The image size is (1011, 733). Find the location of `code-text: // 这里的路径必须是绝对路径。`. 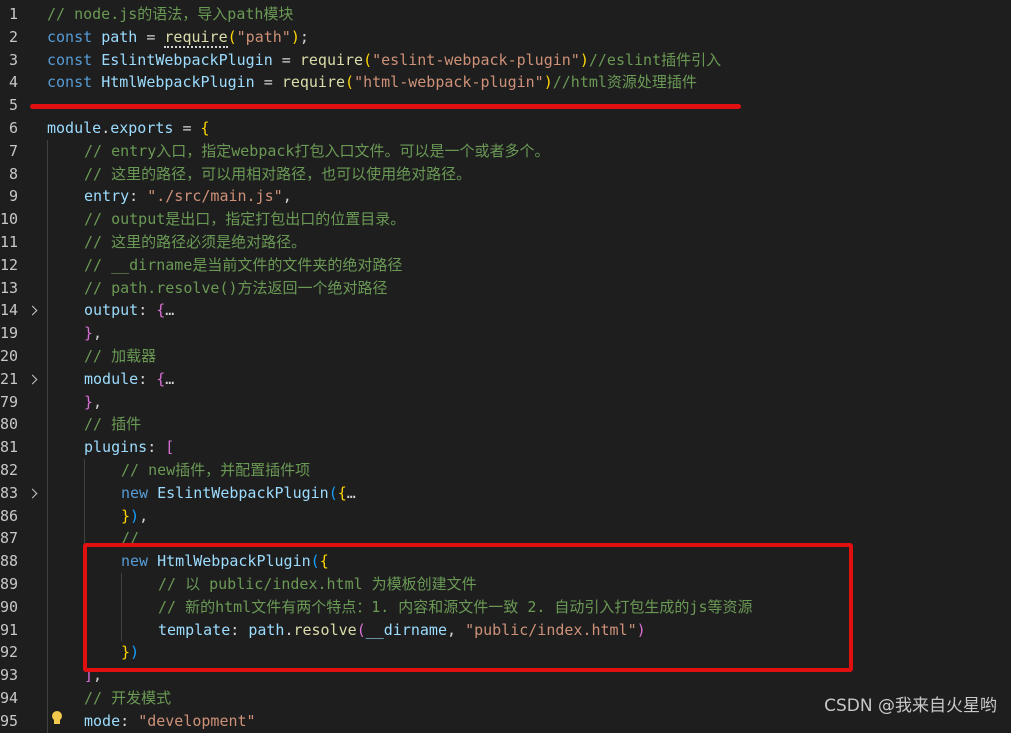

code-text: // 这里的路径必须是绝对路径。 is located at coordinates (195, 242).